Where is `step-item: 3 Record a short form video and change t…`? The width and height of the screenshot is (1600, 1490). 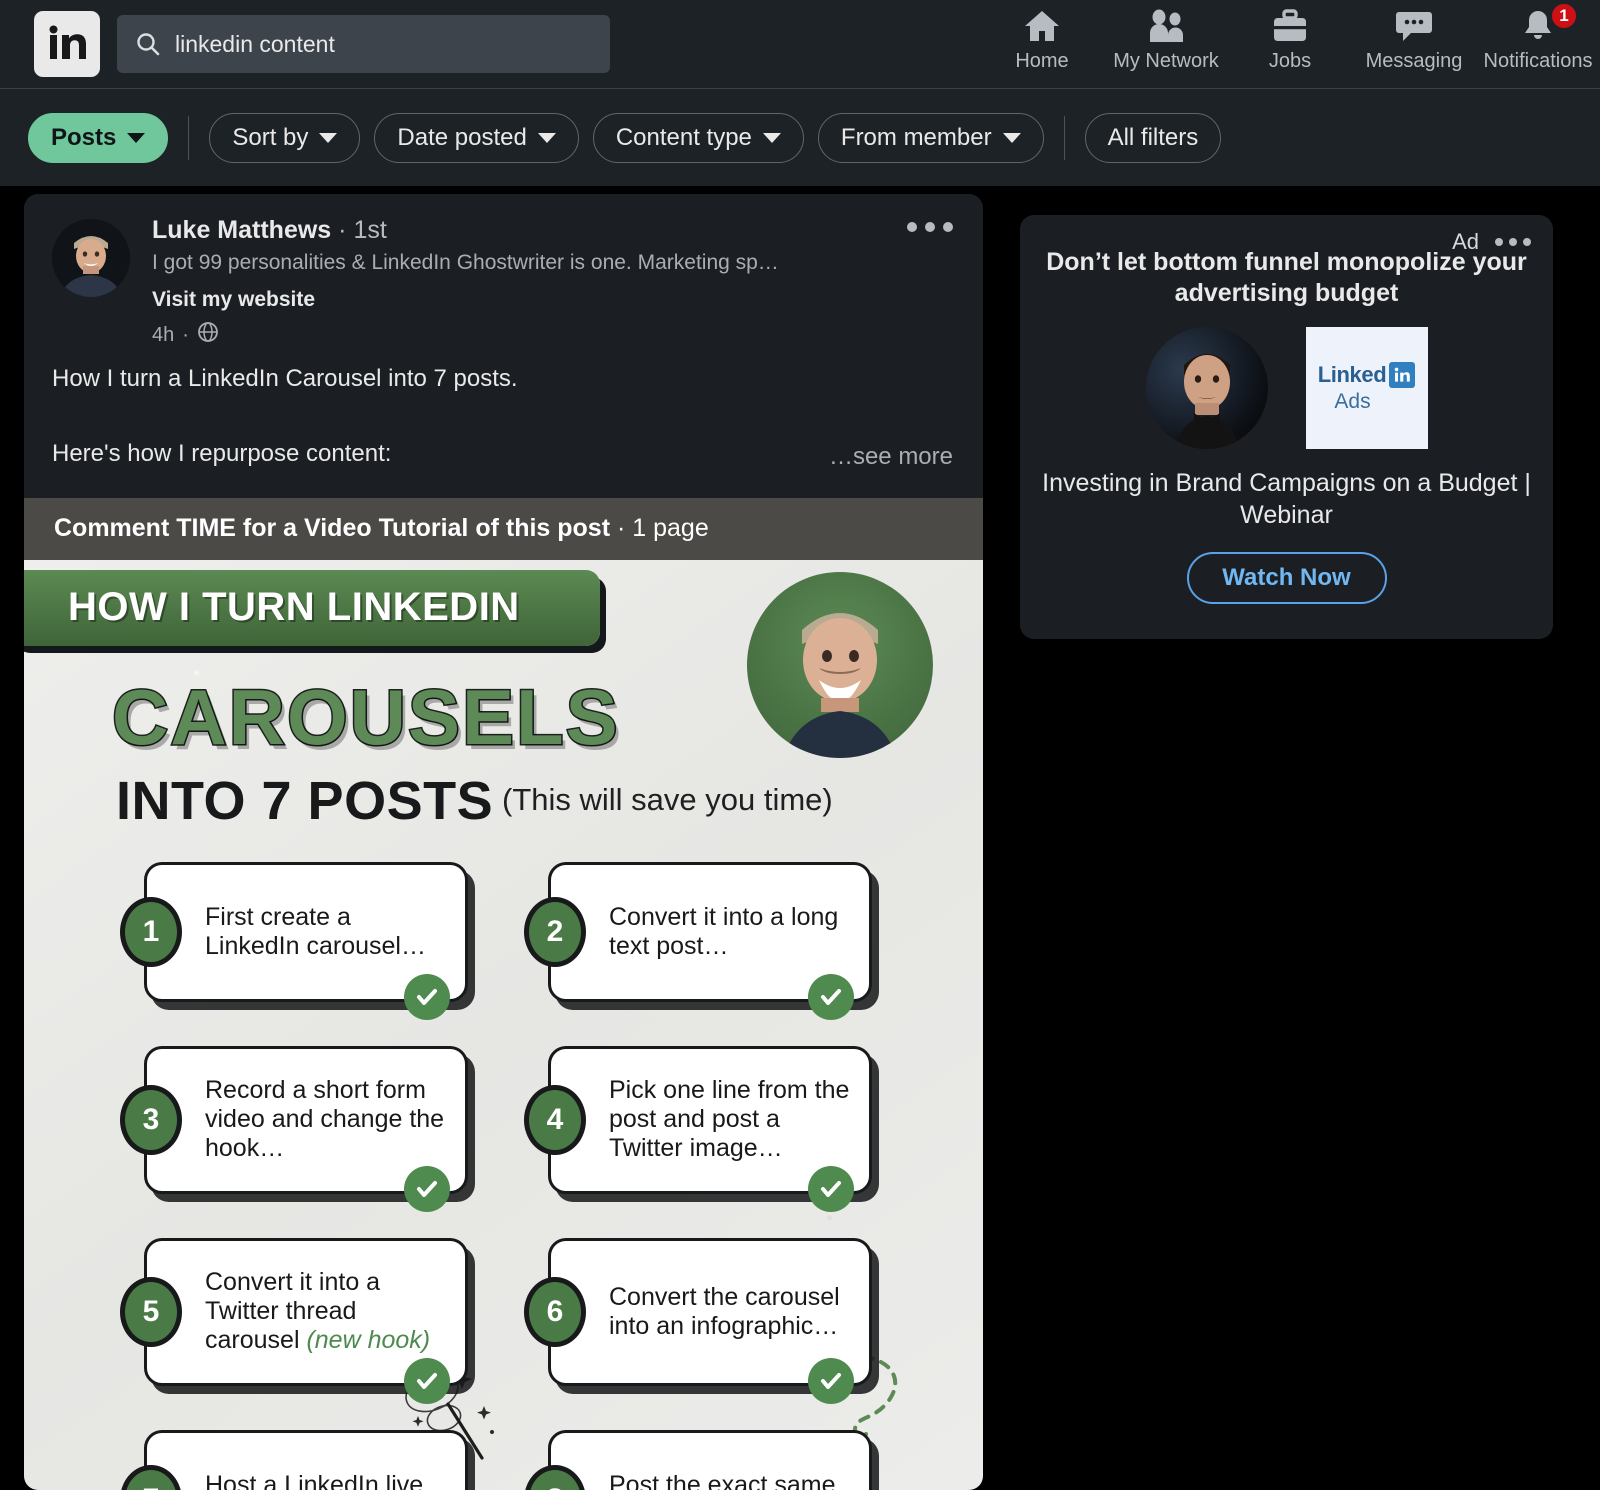 step-item: 3 Record a short form video and change t… is located at coordinates (294, 1128).